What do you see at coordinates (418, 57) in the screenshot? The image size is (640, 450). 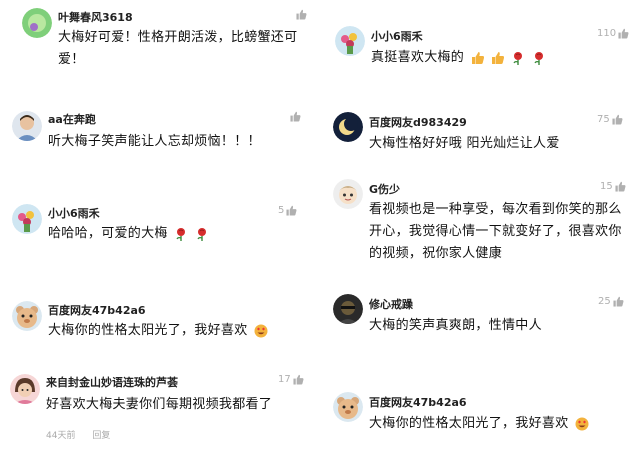 I see `comment-text-content: 真挺喜欢大梅的` at bounding box center [418, 57].